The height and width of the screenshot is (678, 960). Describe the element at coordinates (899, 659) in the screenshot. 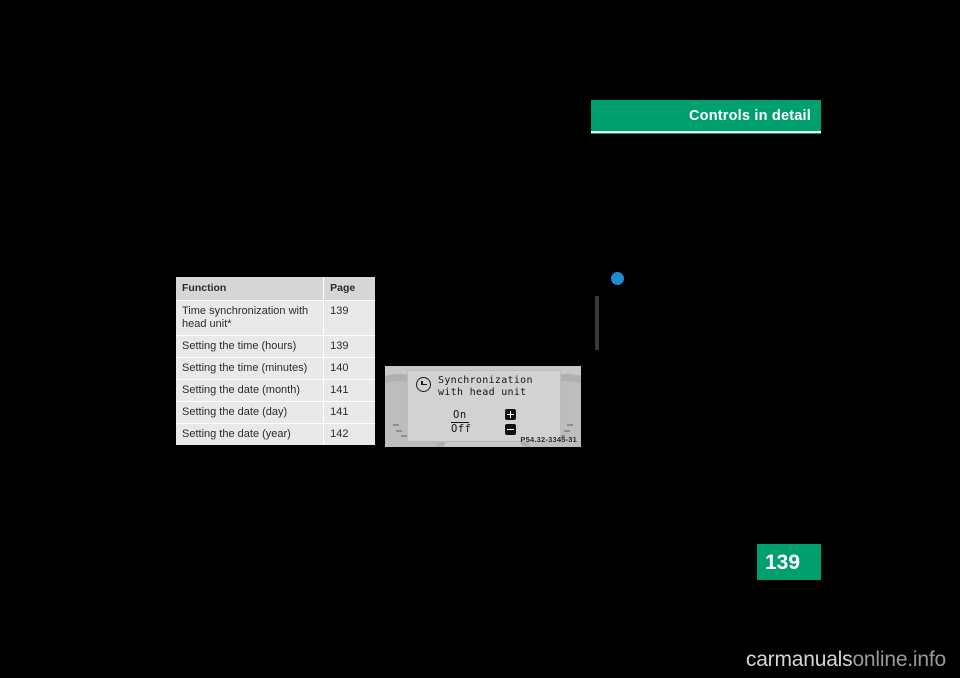

I see `watermark-domain: online.info` at that location.